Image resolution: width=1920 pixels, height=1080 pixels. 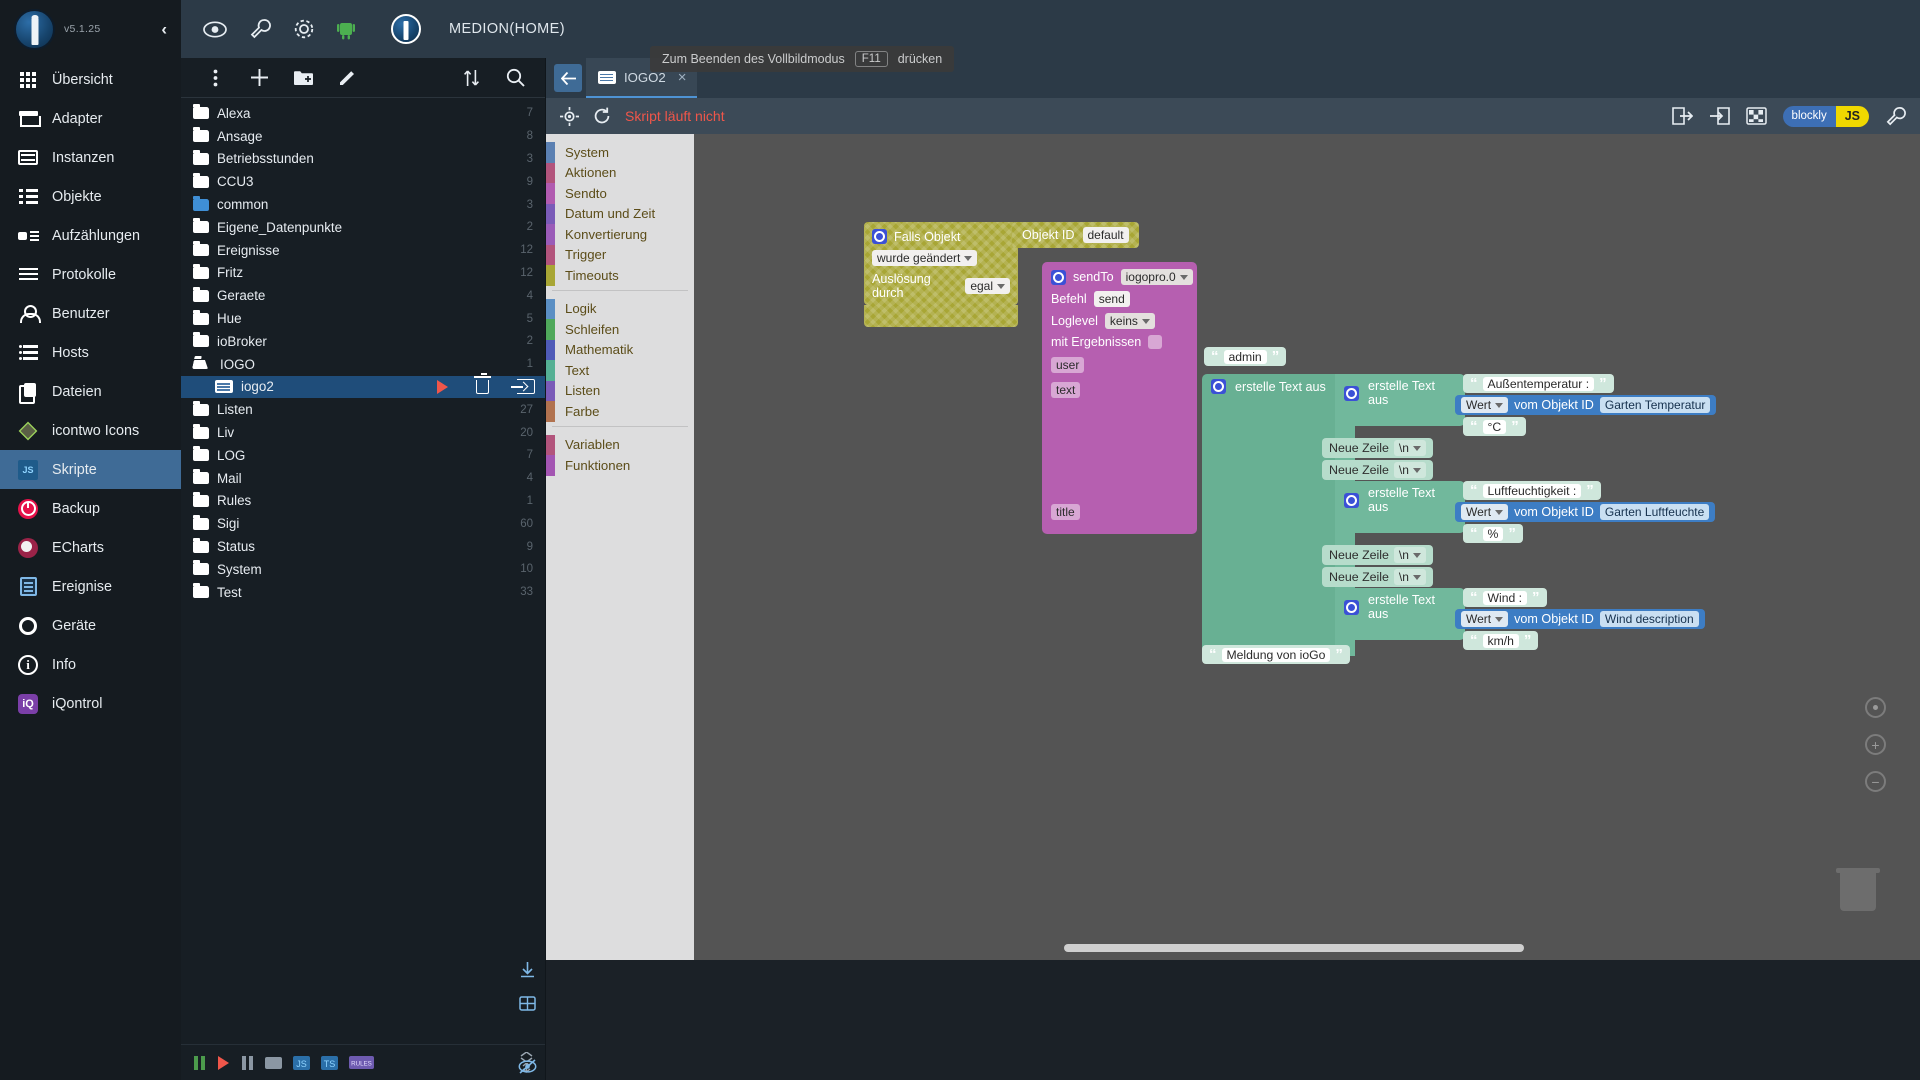 I want to click on trigger-by-dropdown: egal, so click(x=987, y=286).